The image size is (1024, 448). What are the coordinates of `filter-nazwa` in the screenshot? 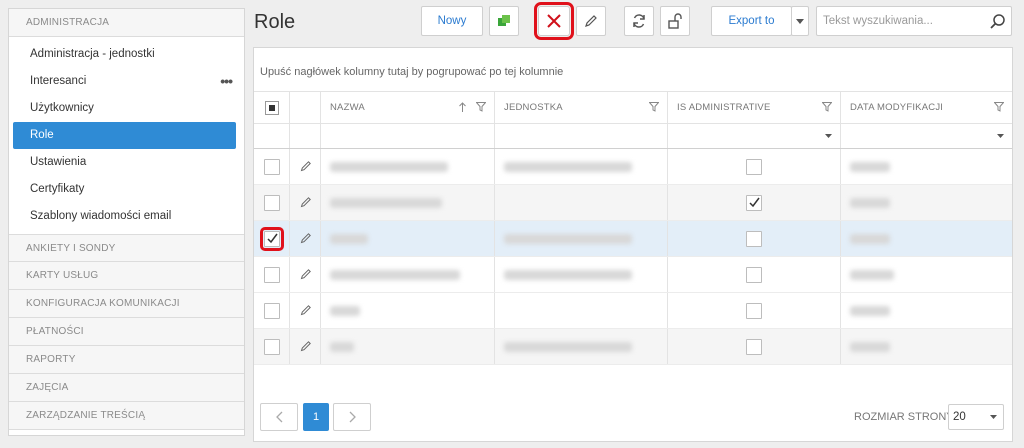 It's located at (408, 136).